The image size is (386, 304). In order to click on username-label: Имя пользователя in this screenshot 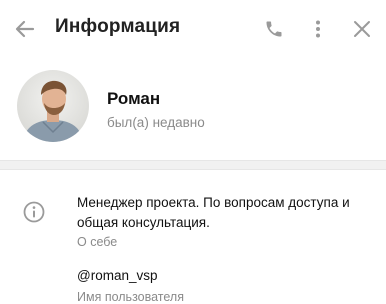, I will do `click(130, 297)`.